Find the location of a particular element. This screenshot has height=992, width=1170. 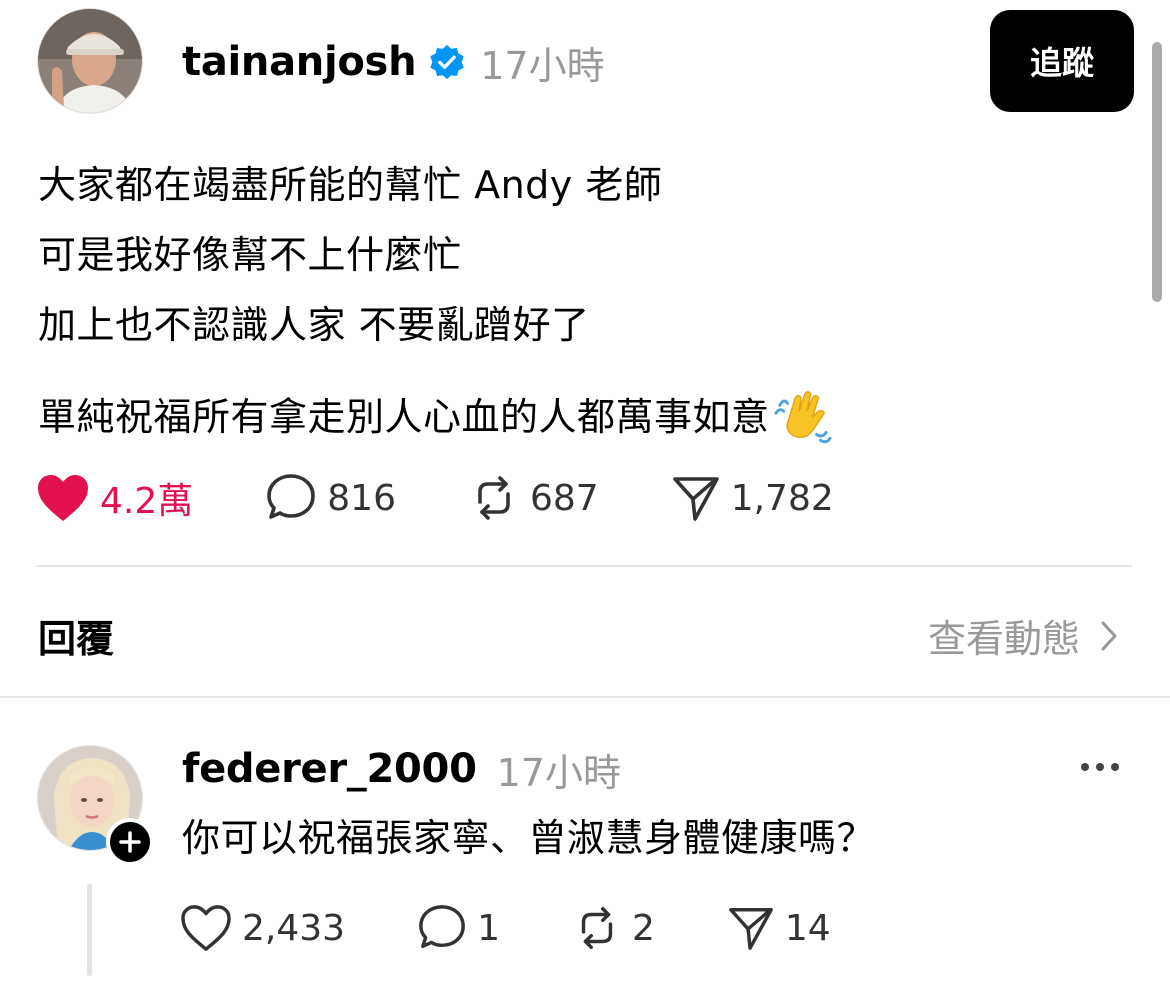

author-username: tainanjosh is located at coordinates (299, 62).